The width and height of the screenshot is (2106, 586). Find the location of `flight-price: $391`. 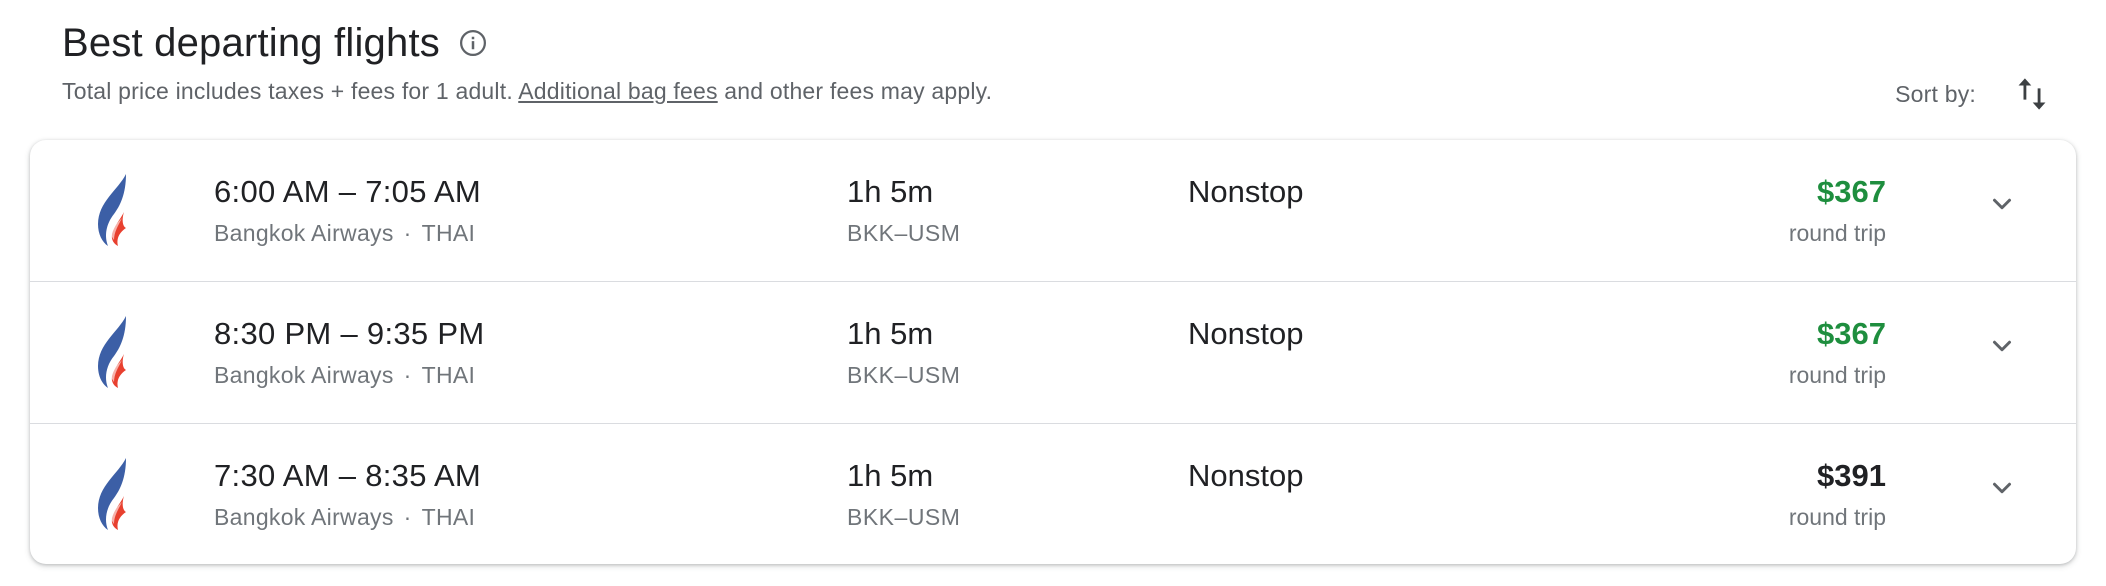

flight-price: $391 is located at coordinates (1851, 475).